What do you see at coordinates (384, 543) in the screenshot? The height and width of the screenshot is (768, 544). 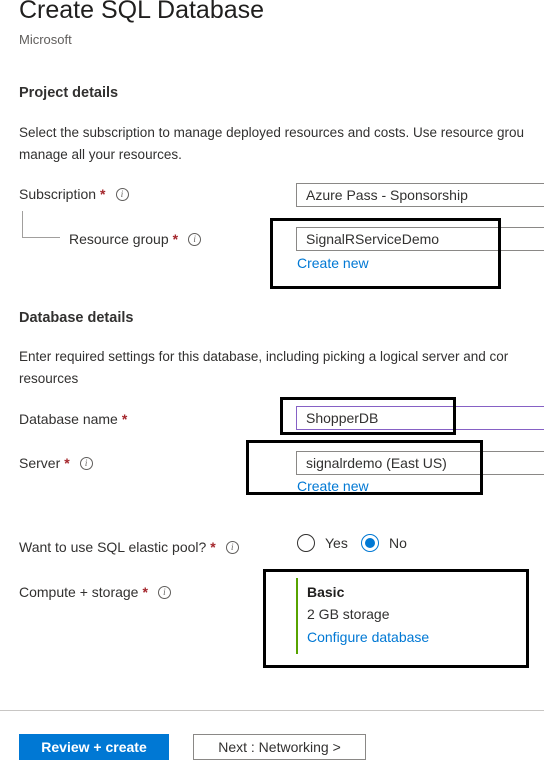 I see `elastic-pool-radio-no: No` at bounding box center [384, 543].